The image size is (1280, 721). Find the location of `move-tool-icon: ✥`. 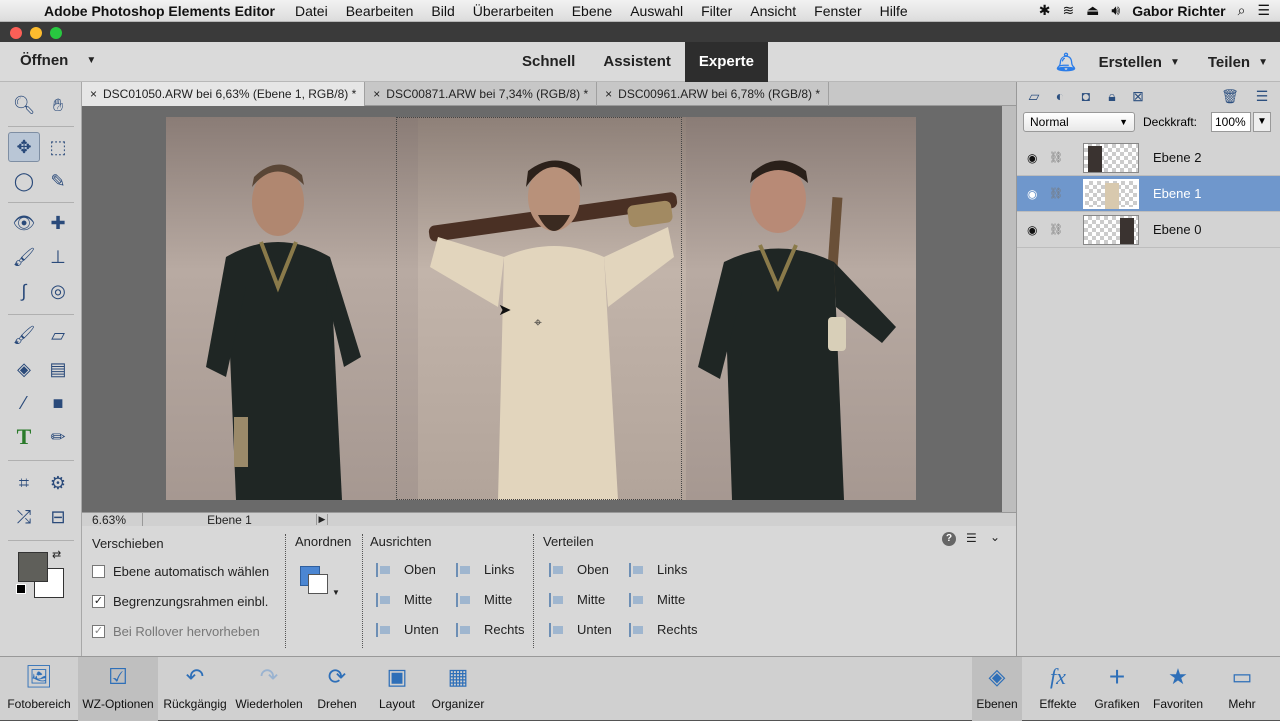

move-tool-icon: ✥ is located at coordinates (24, 147).